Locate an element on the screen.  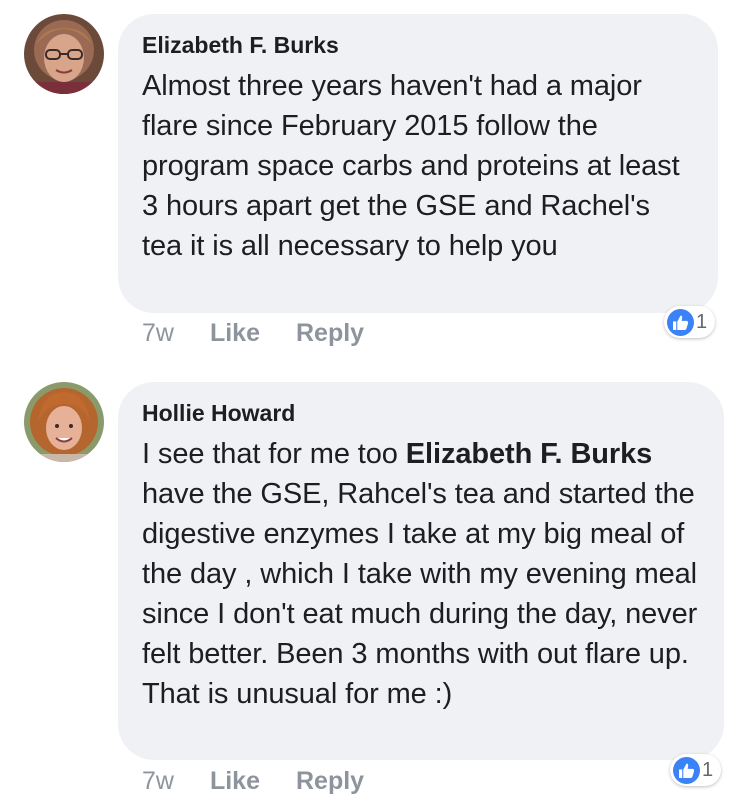
avatar-image-hollie is located at coordinates (64, 422).